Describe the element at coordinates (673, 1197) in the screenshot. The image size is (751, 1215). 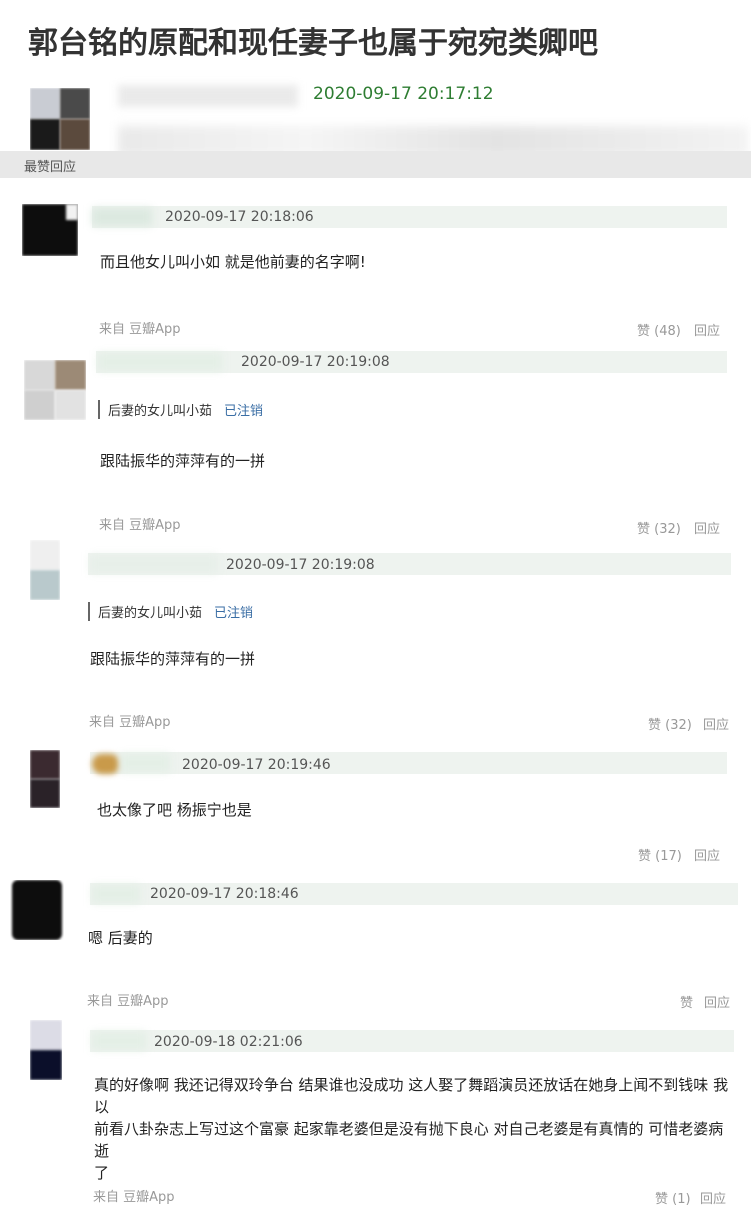
I see `like-button: 赞 (1)` at that location.